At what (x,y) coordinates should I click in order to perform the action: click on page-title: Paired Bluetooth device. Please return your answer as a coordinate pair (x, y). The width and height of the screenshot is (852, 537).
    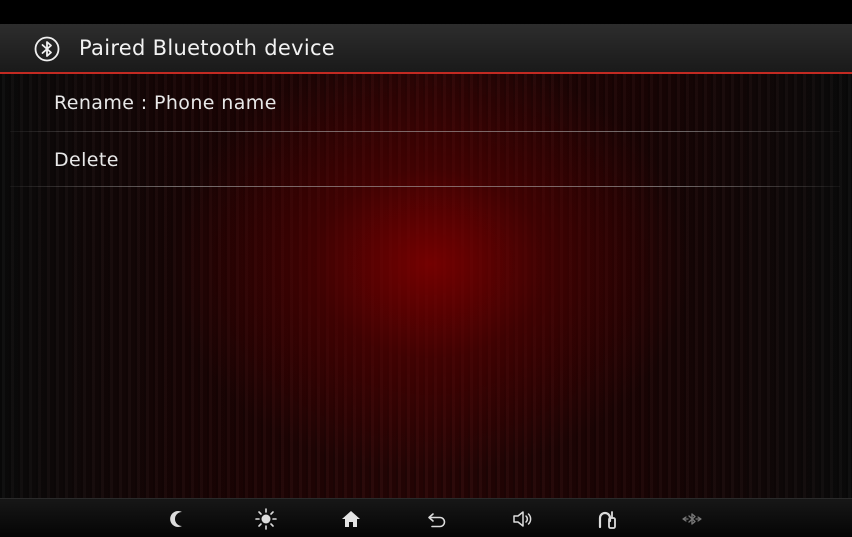
    Looking at the image, I should click on (207, 48).